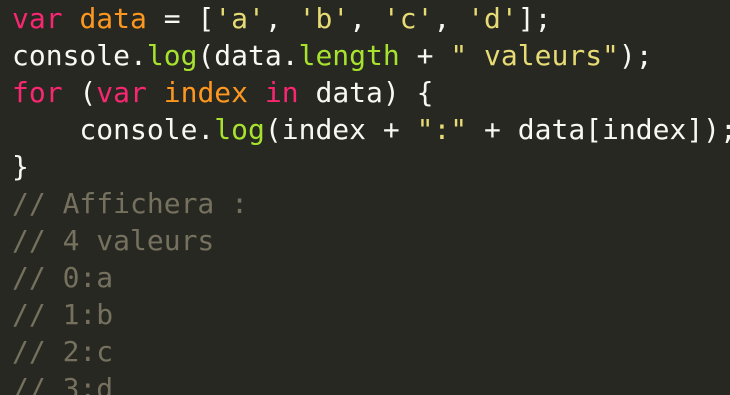 This screenshot has width=730, height=395. What do you see at coordinates (79, 92) in the screenshot?
I see `code-token: (` at bounding box center [79, 92].